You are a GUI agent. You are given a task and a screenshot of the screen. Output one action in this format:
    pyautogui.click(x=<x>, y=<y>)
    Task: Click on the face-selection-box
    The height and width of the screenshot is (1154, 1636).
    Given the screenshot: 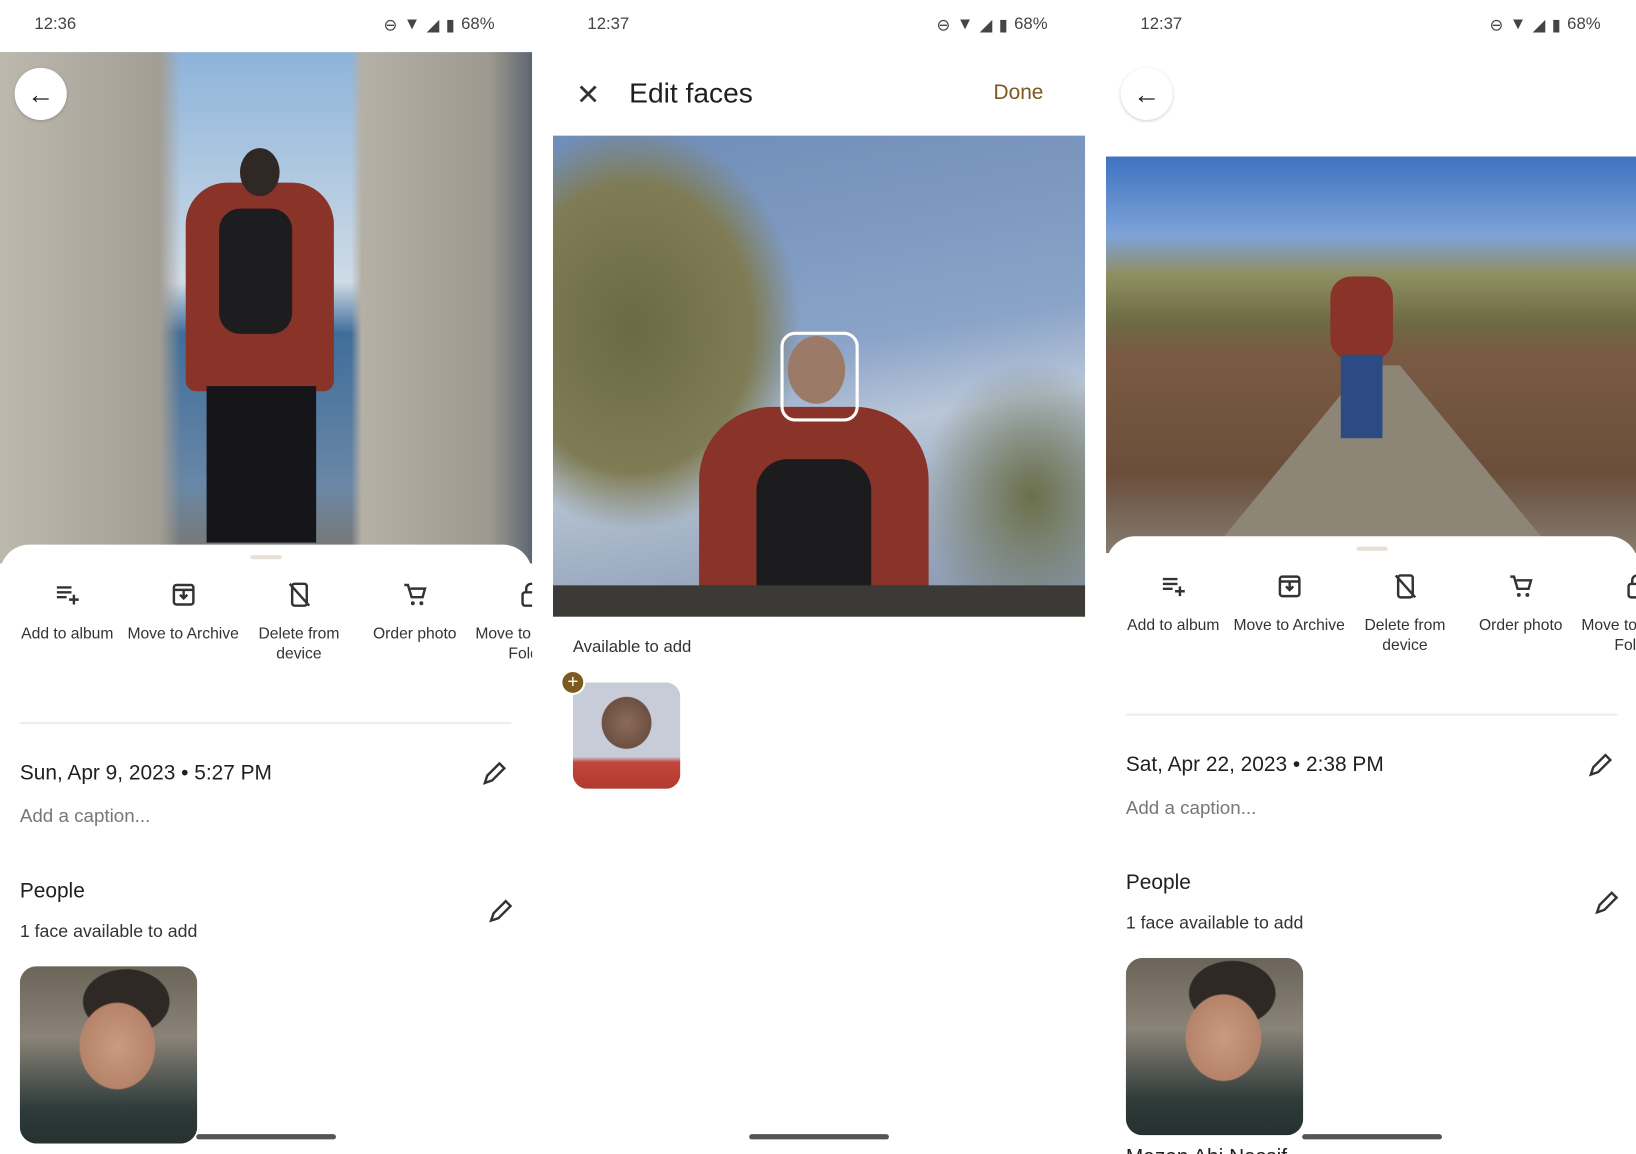 What is the action you would take?
    pyautogui.click(x=819, y=376)
    